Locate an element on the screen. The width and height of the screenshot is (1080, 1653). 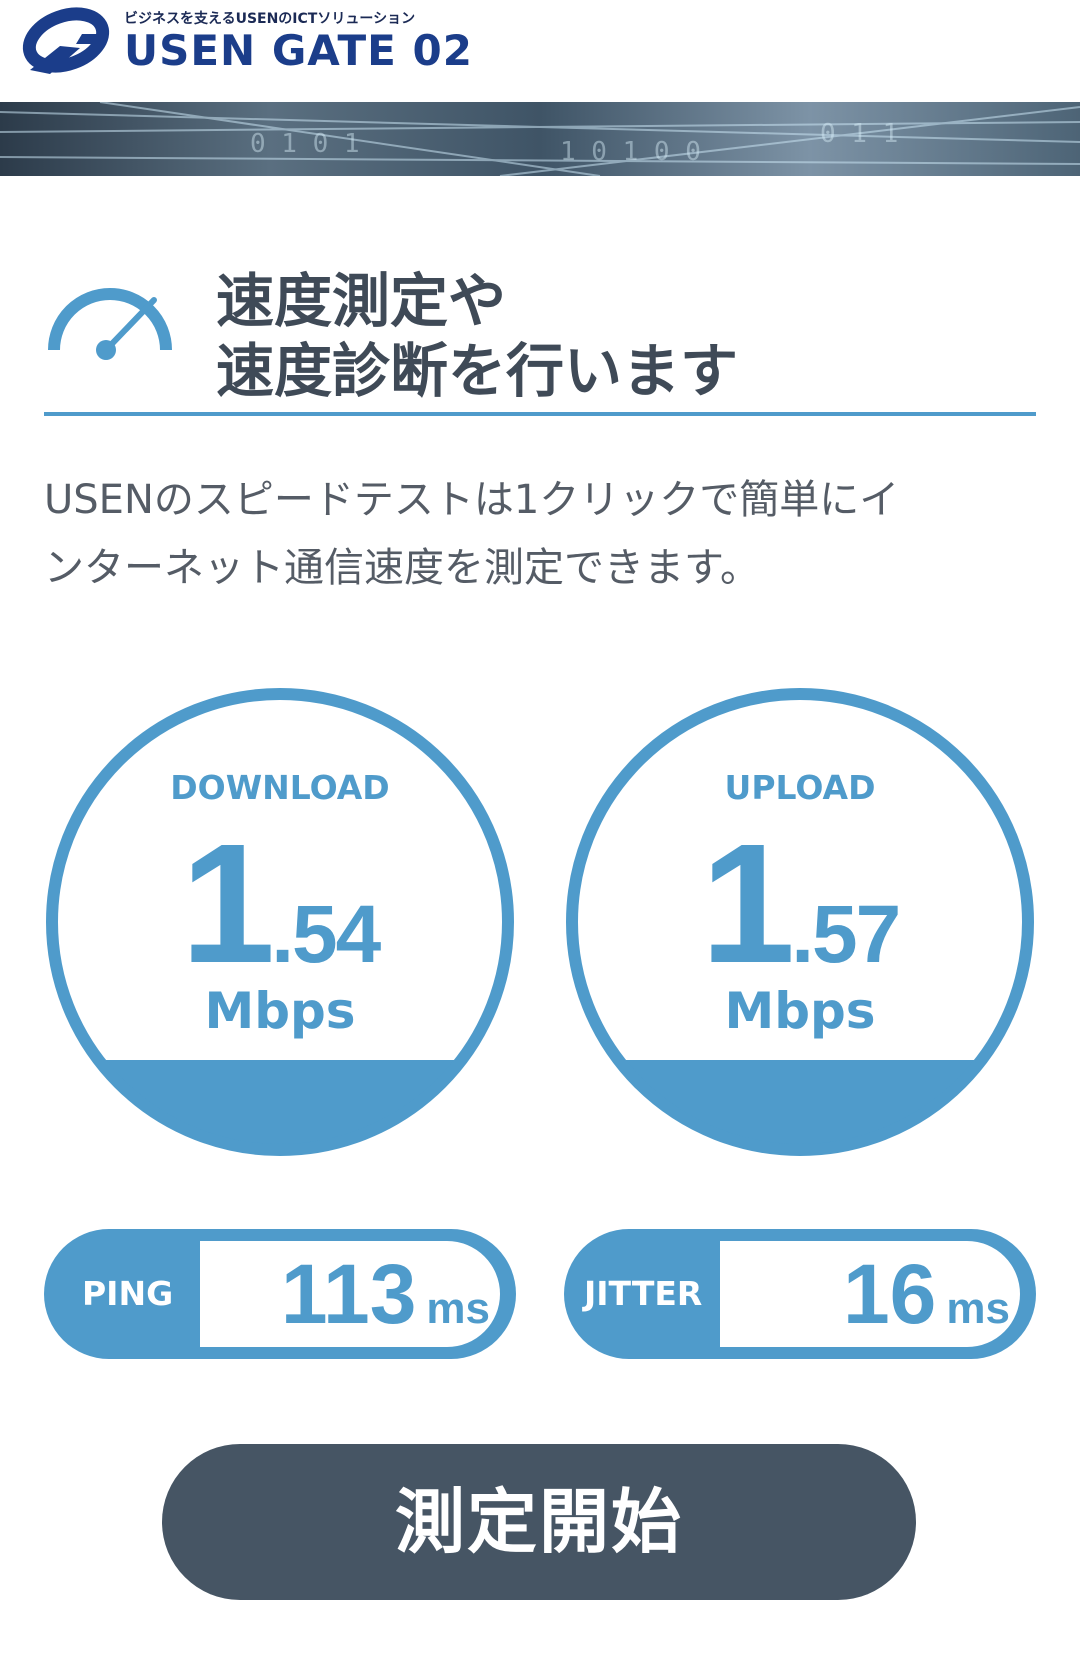
download-label: DOWNLOAD is located at coordinates (280, 787).